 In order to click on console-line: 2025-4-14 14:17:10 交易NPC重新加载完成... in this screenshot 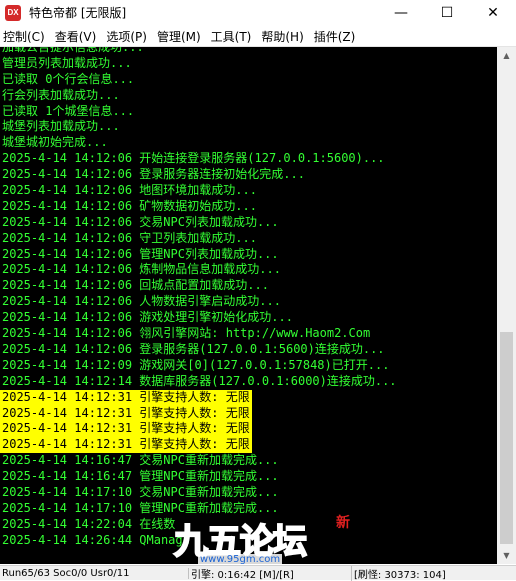, I will do `click(140, 492)`.